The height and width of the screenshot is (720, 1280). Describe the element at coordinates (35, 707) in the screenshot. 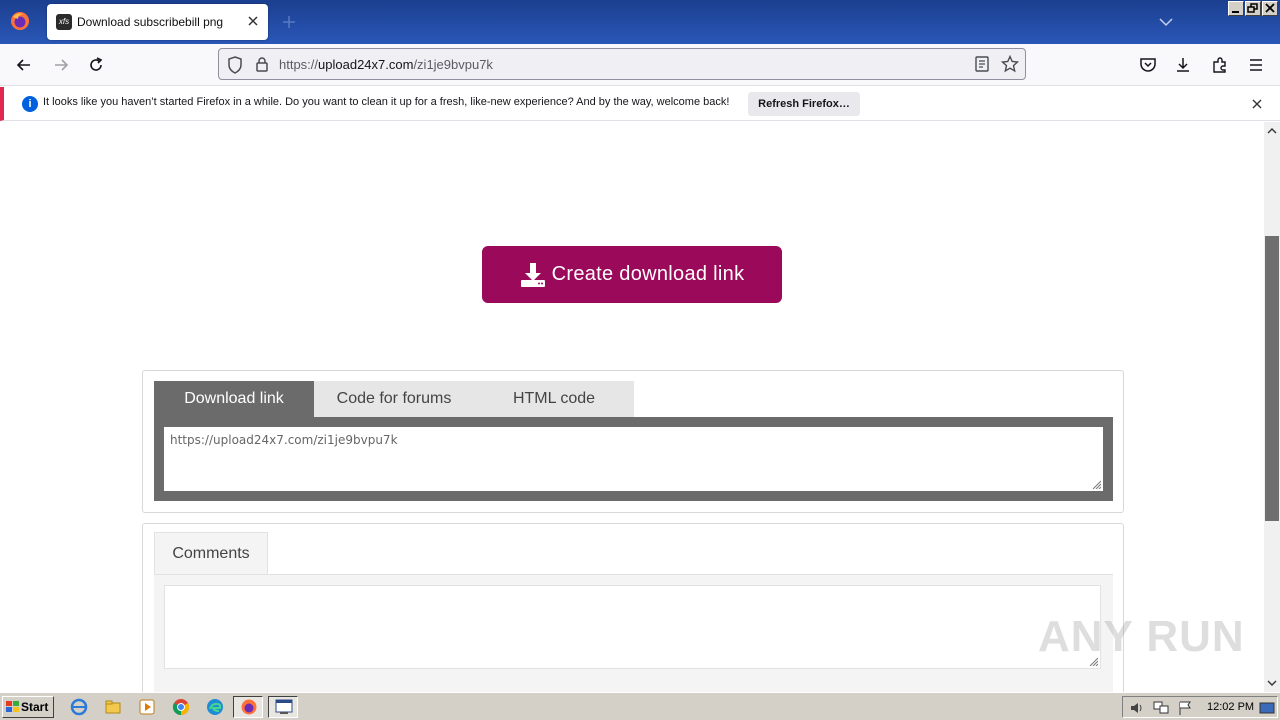

I see `start-label: Start` at that location.